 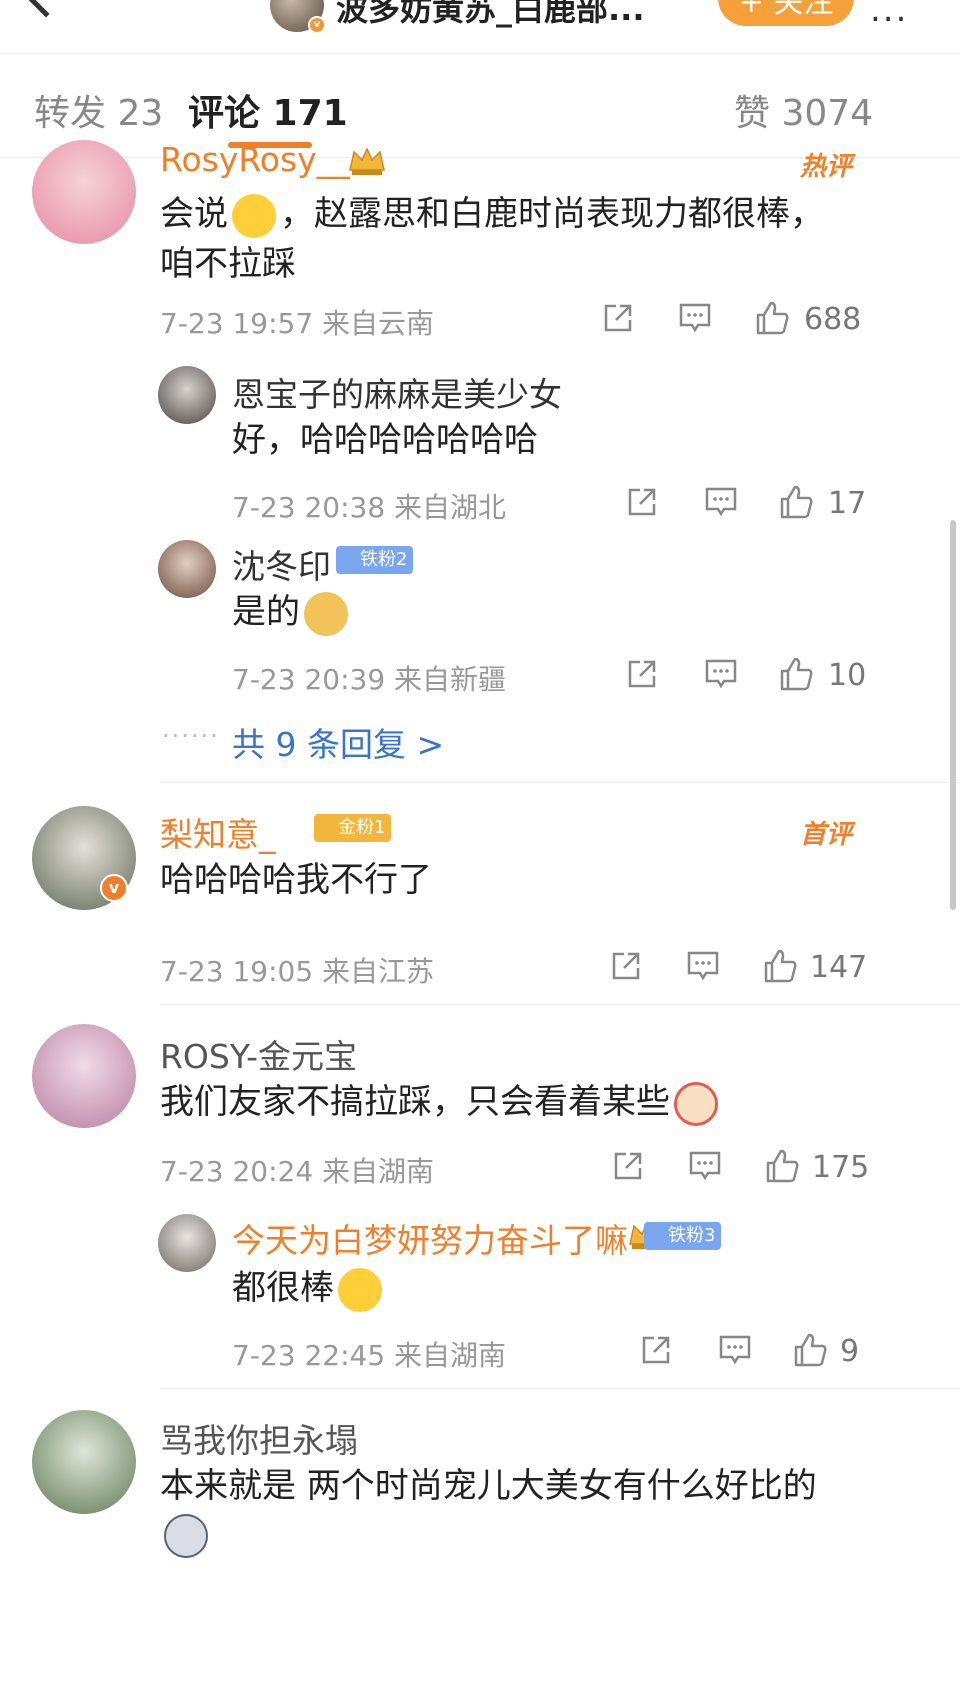 What do you see at coordinates (430, 1238) in the screenshot?
I see `reply-username: 今天为白梦妍努力奋斗了嘛` at bounding box center [430, 1238].